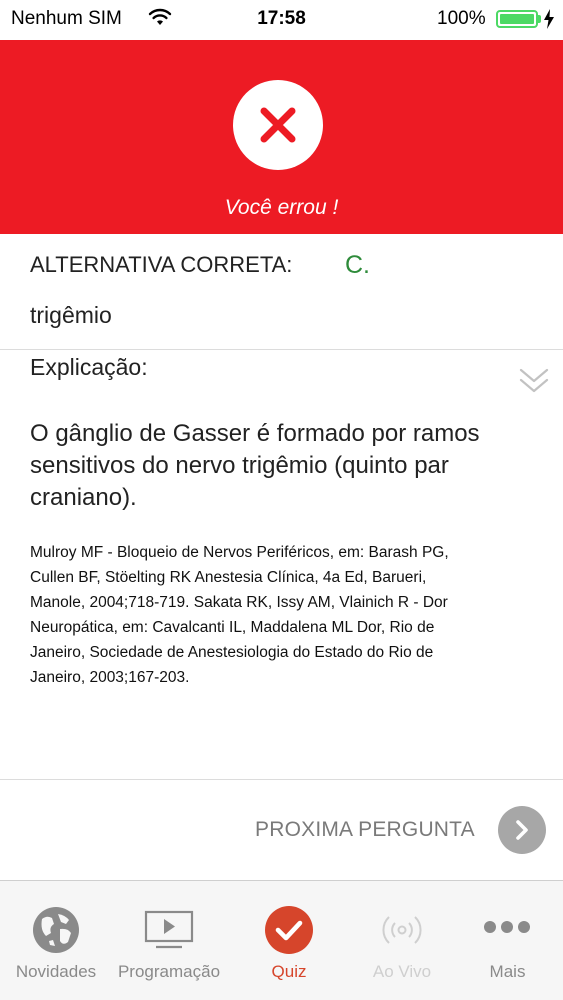 This screenshot has height=1000, width=563. I want to click on battery-tip, so click(539, 19).